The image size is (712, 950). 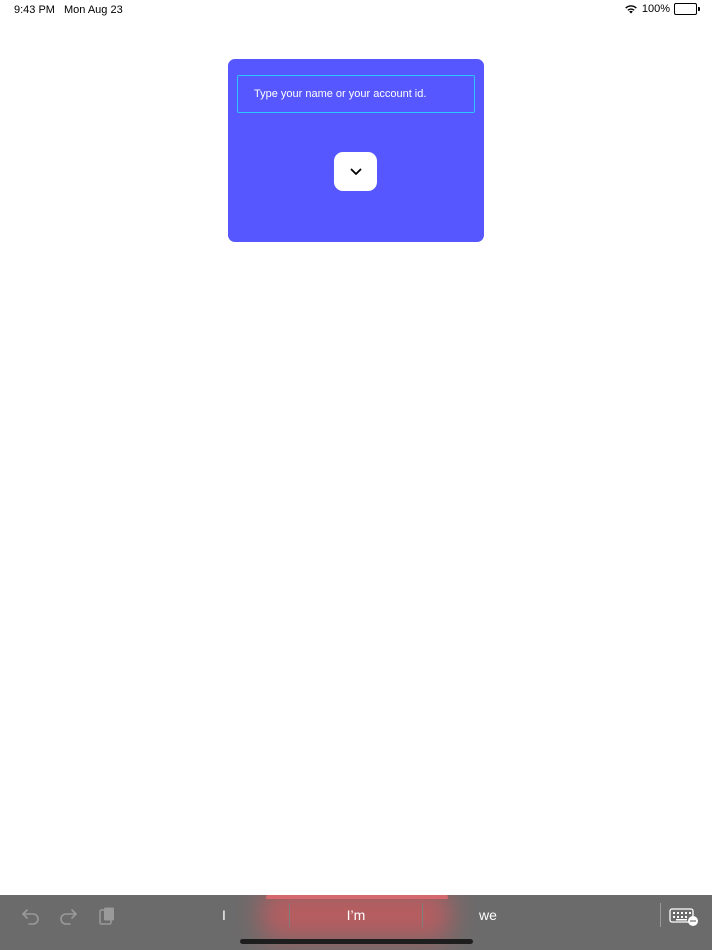 What do you see at coordinates (93, 10) in the screenshot?
I see `status-date: Mon Aug 23` at bounding box center [93, 10].